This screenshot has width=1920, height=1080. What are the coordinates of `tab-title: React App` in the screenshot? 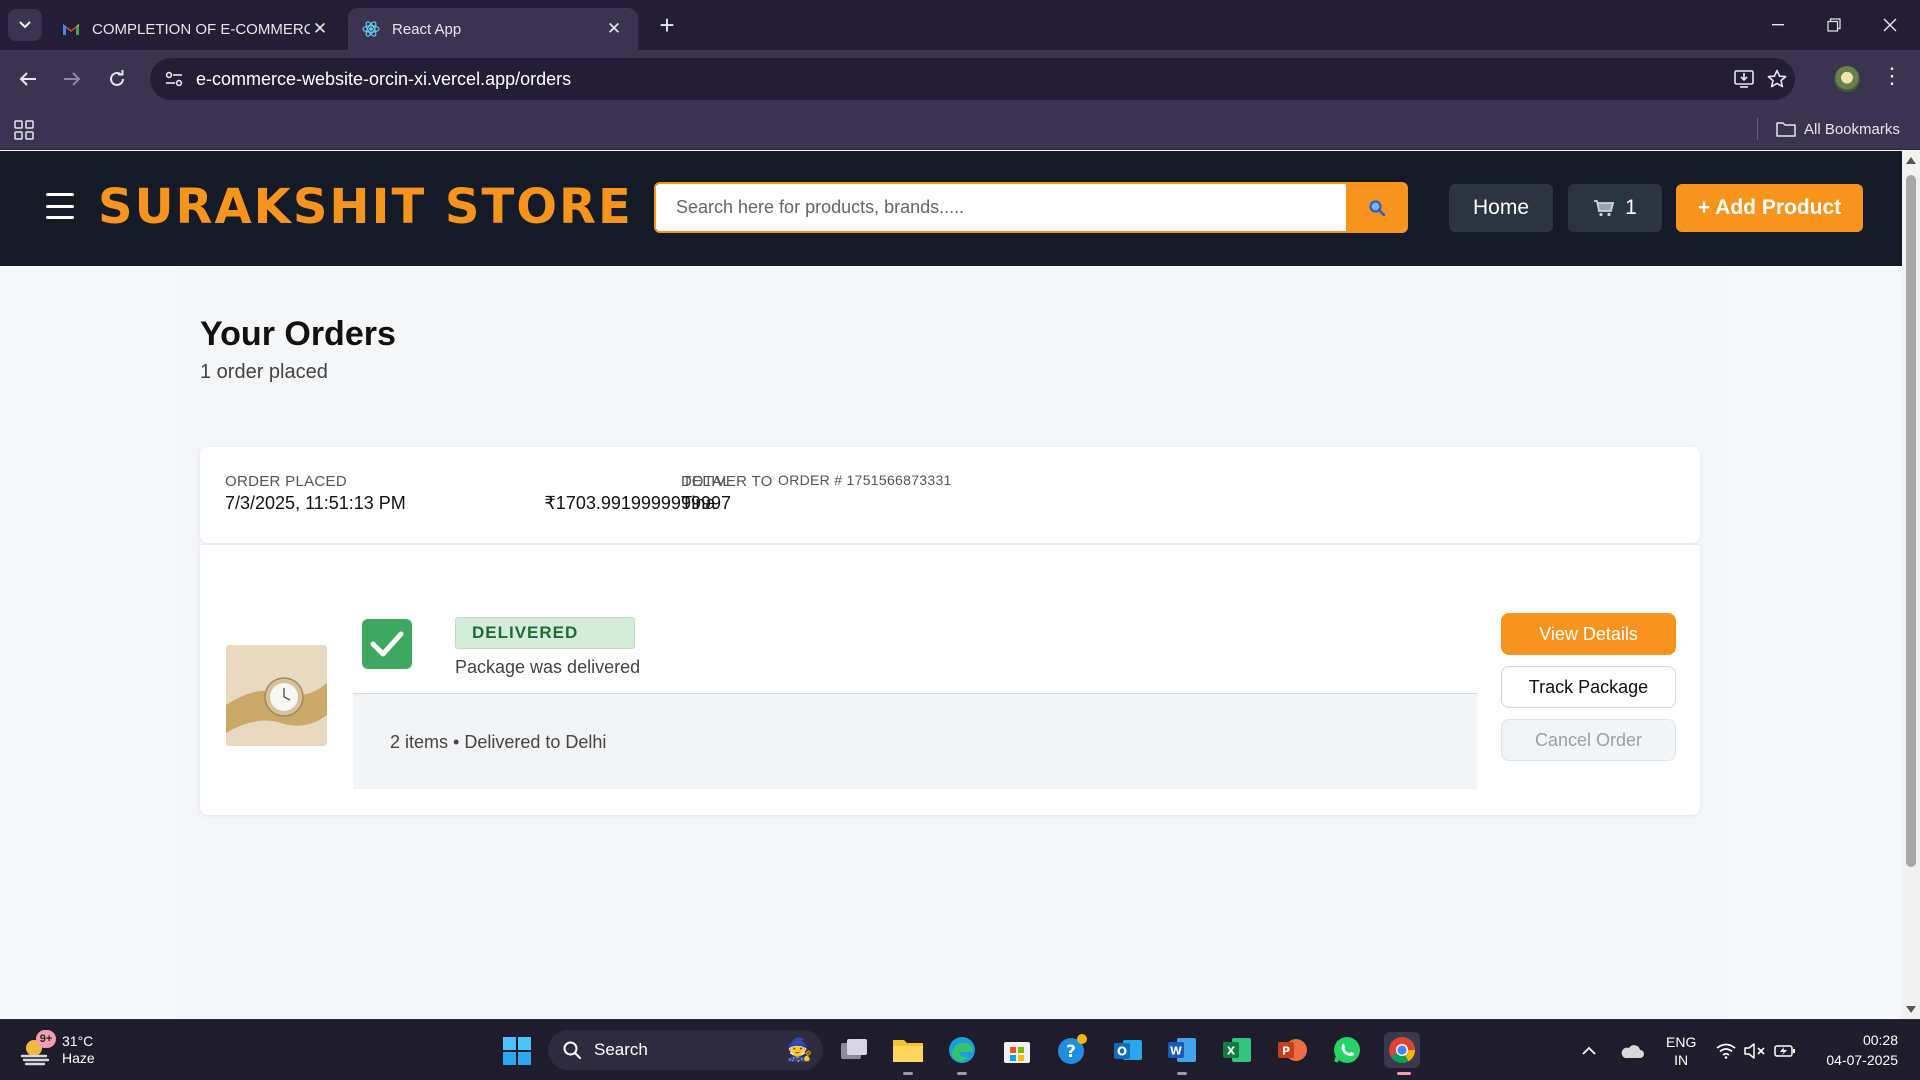 It's located at (427, 29).